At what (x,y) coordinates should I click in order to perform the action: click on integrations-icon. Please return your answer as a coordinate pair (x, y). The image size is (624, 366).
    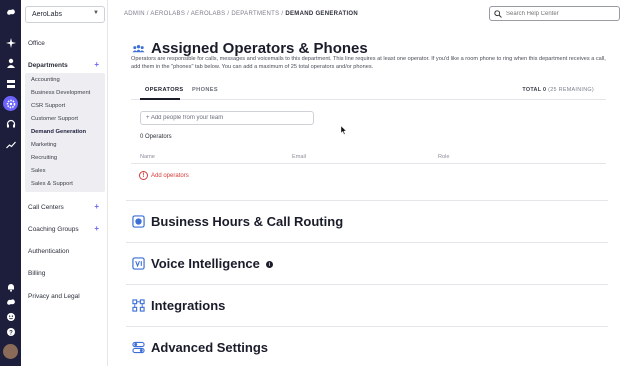
    Looking at the image, I should click on (138, 305).